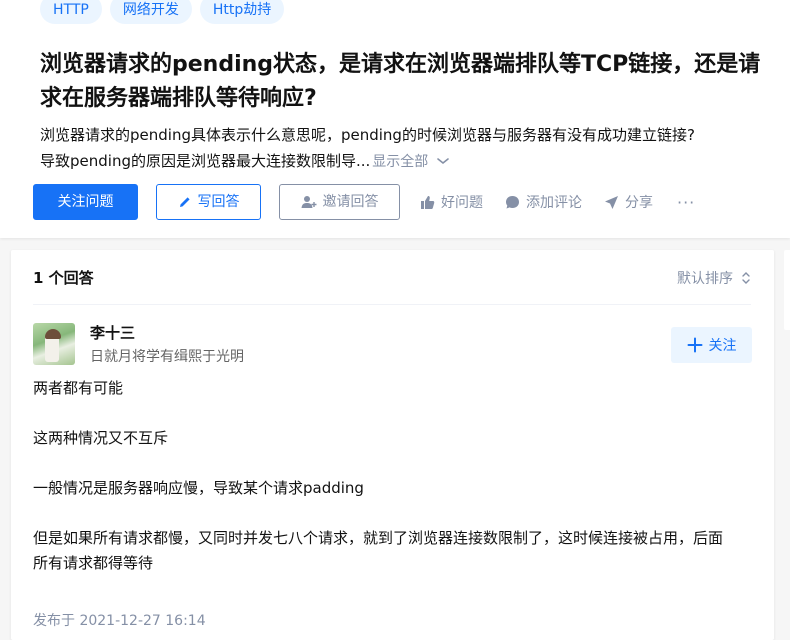 The height and width of the screenshot is (640, 790). What do you see at coordinates (54, 344) in the screenshot?
I see `avatar` at bounding box center [54, 344].